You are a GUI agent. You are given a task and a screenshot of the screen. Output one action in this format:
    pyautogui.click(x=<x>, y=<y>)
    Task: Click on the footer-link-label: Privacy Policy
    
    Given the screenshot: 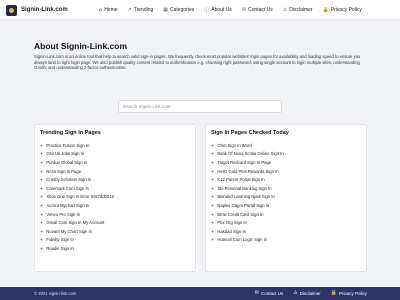 What is the action you would take?
    pyautogui.click(x=352, y=293)
    